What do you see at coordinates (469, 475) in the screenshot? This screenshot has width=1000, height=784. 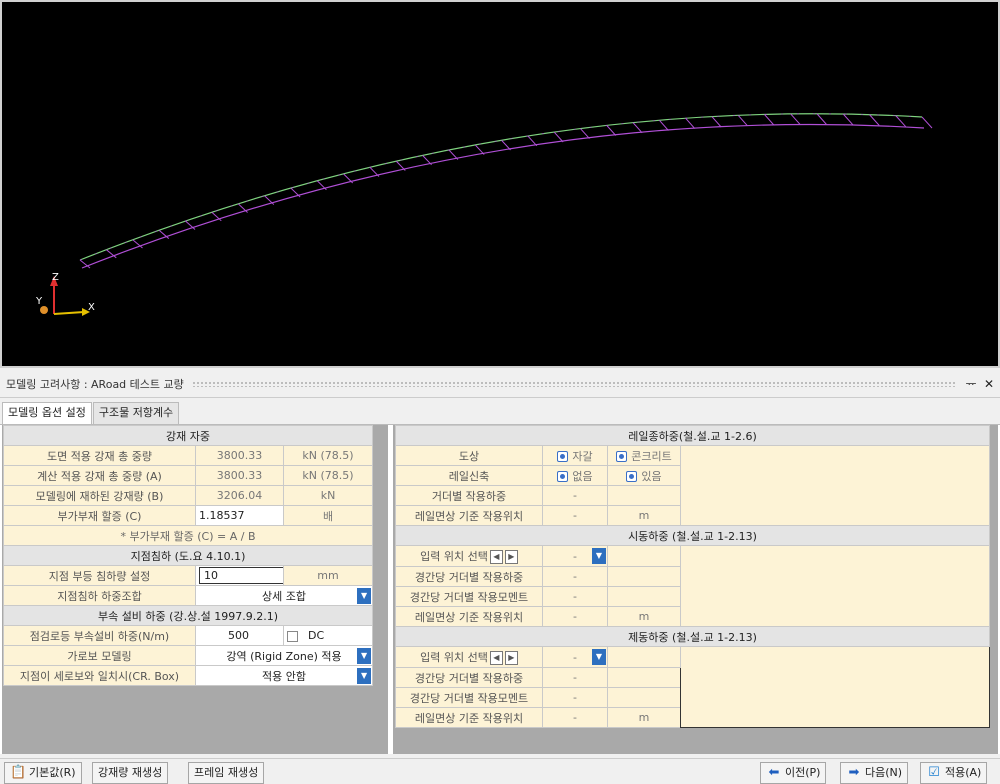 I see `row-label: 레일신축` at bounding box center [469, 475].